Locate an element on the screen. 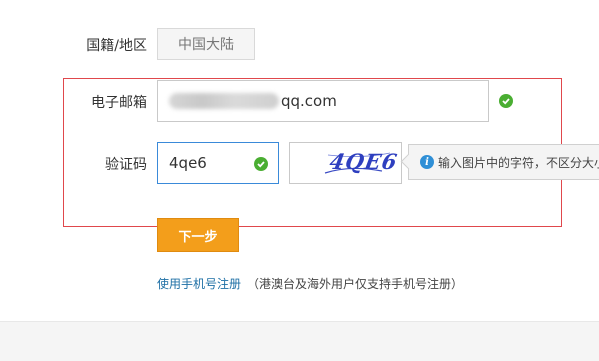 The image size is (599, 361). phone-register-link: 使用手机号注册 is located at coordinates (199, 283).